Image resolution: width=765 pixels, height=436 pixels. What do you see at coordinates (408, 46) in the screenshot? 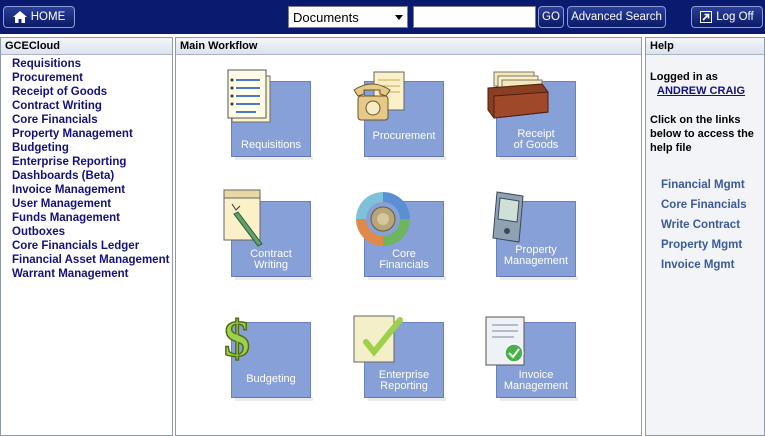
I see `main-panel-title: Main Workflow` at bounding box center [408, 46].